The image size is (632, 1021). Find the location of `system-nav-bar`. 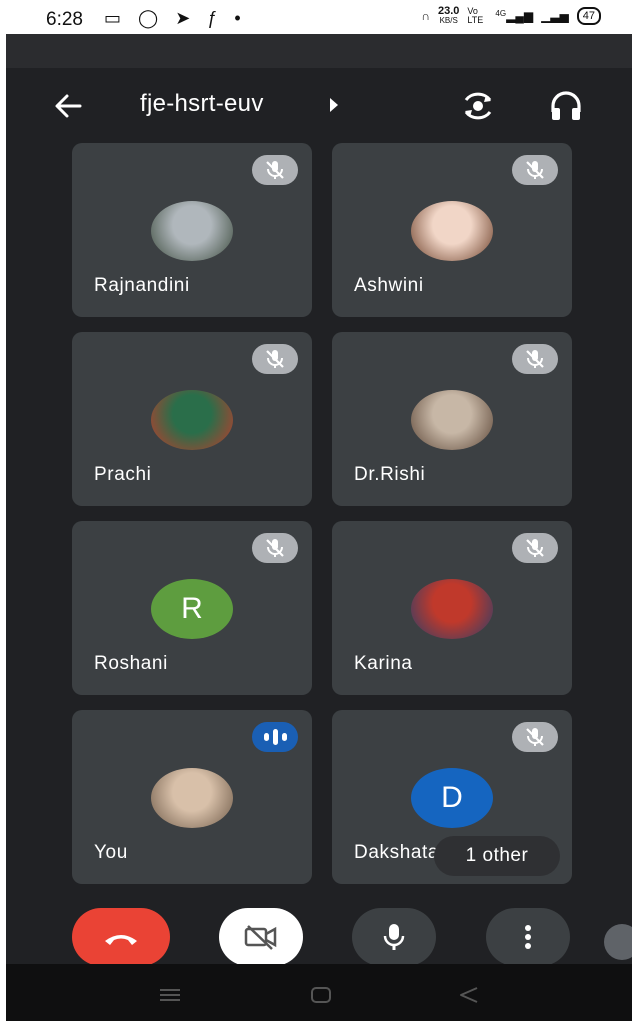

system-nav-bar is located at coordinates (319, 992).